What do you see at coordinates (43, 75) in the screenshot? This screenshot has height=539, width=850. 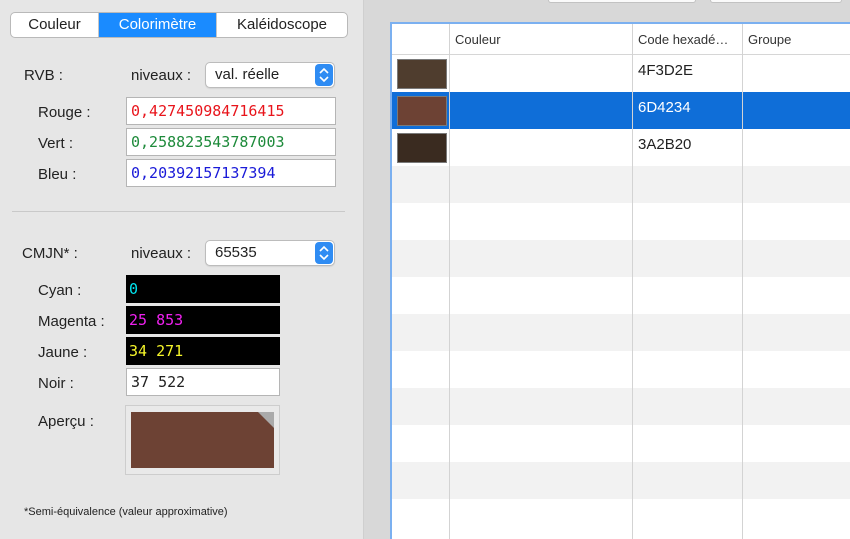 I see `rgb-section-label: RVB :` at bounding box center [43, 75].